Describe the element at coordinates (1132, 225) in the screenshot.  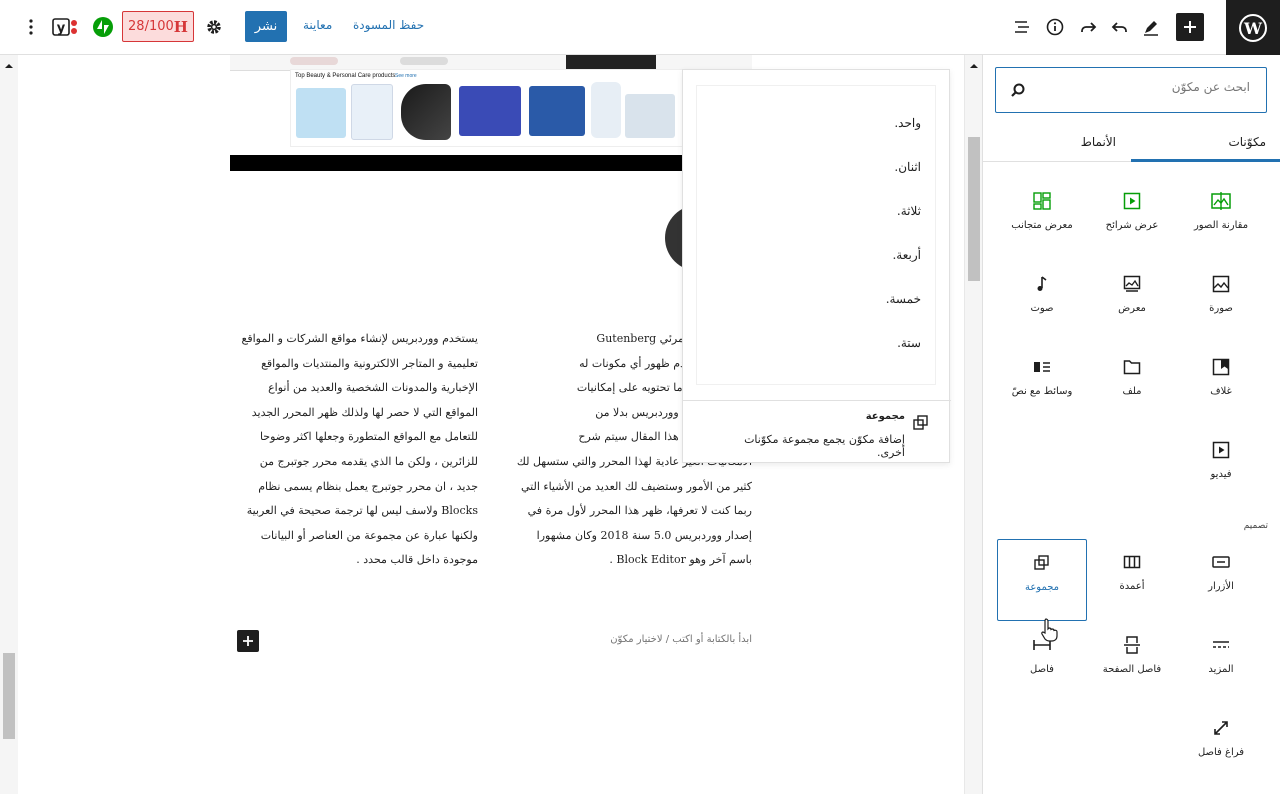
I see `block-label: عرض شرائح` at that location.